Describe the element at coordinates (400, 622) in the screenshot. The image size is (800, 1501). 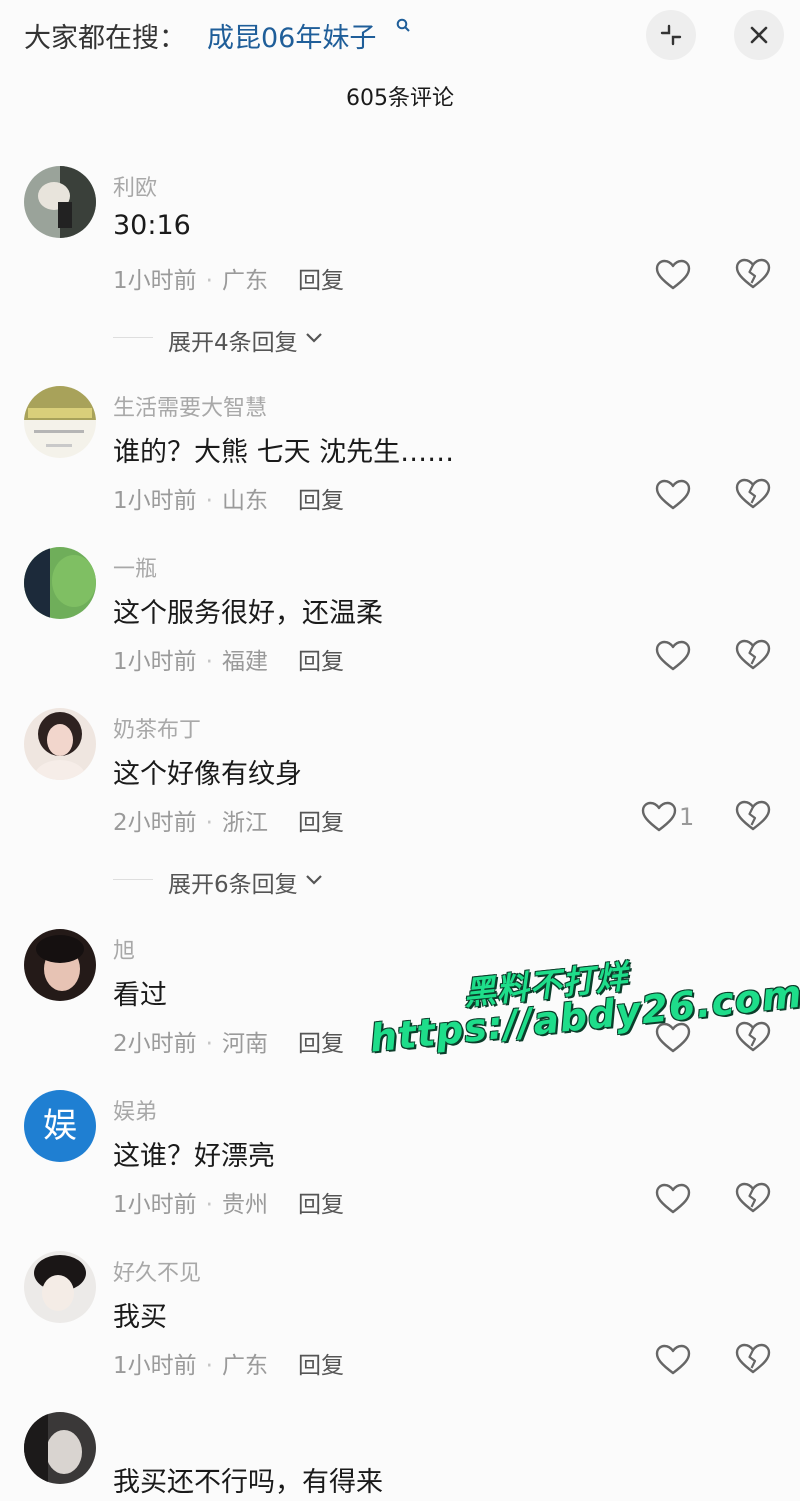
I see `comment-item: 一瓶 这个服务很好，还温柔 1小时前 · 福建 回复` at that location.